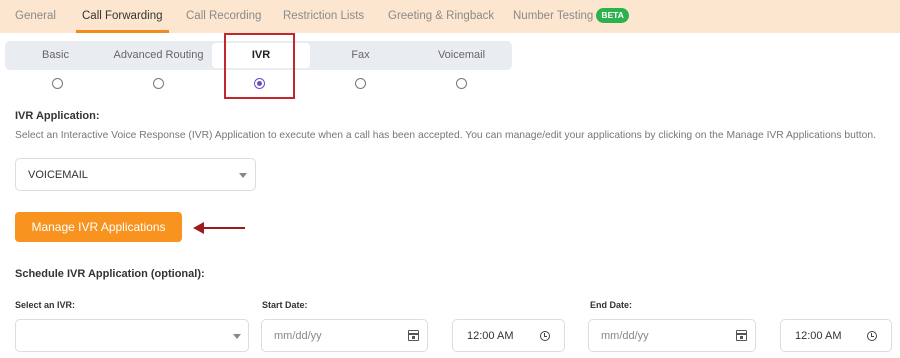 This screenshot has height=358, width=900. What do you see at coordinates (58, 175) in the screenshot?
I see `ivr-application-value: VOICEMAIL` at bounding box center [58, 175].